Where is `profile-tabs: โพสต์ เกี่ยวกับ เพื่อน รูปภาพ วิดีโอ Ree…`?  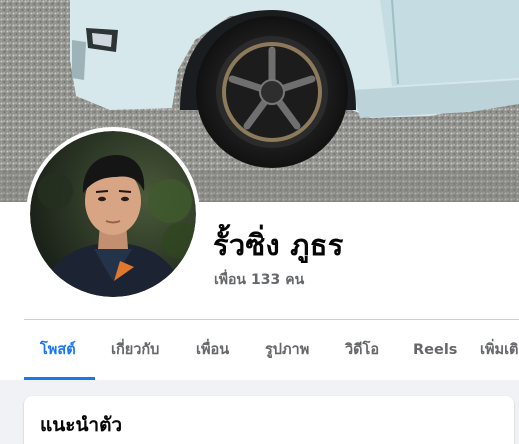 profile-tabs: โพสต์ เกี่ยวกับ เพื่อน รูปภาพ วิดีโอ Ree… is located at coordinates (271, 350).